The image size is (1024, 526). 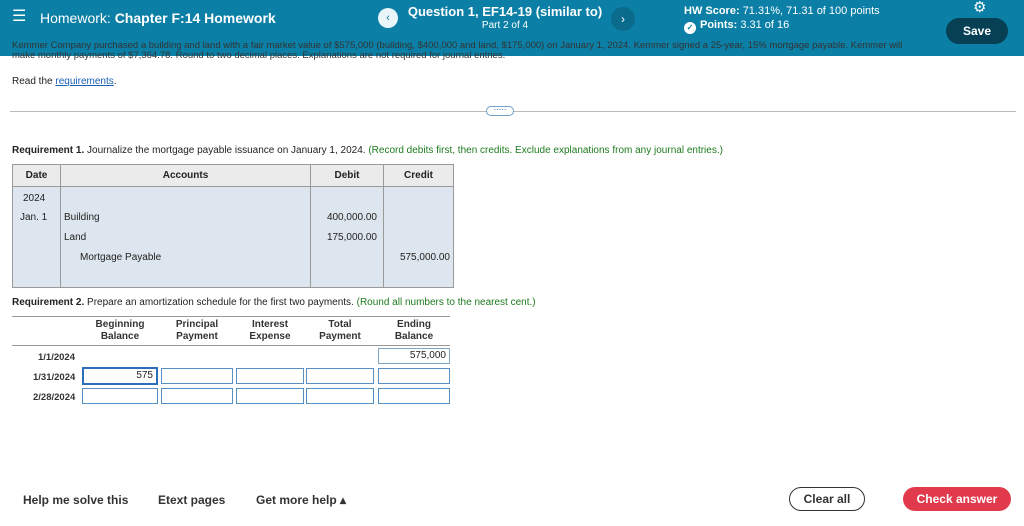 I want to click on chevron-right-icon: ›, so click(x=623, y=19).